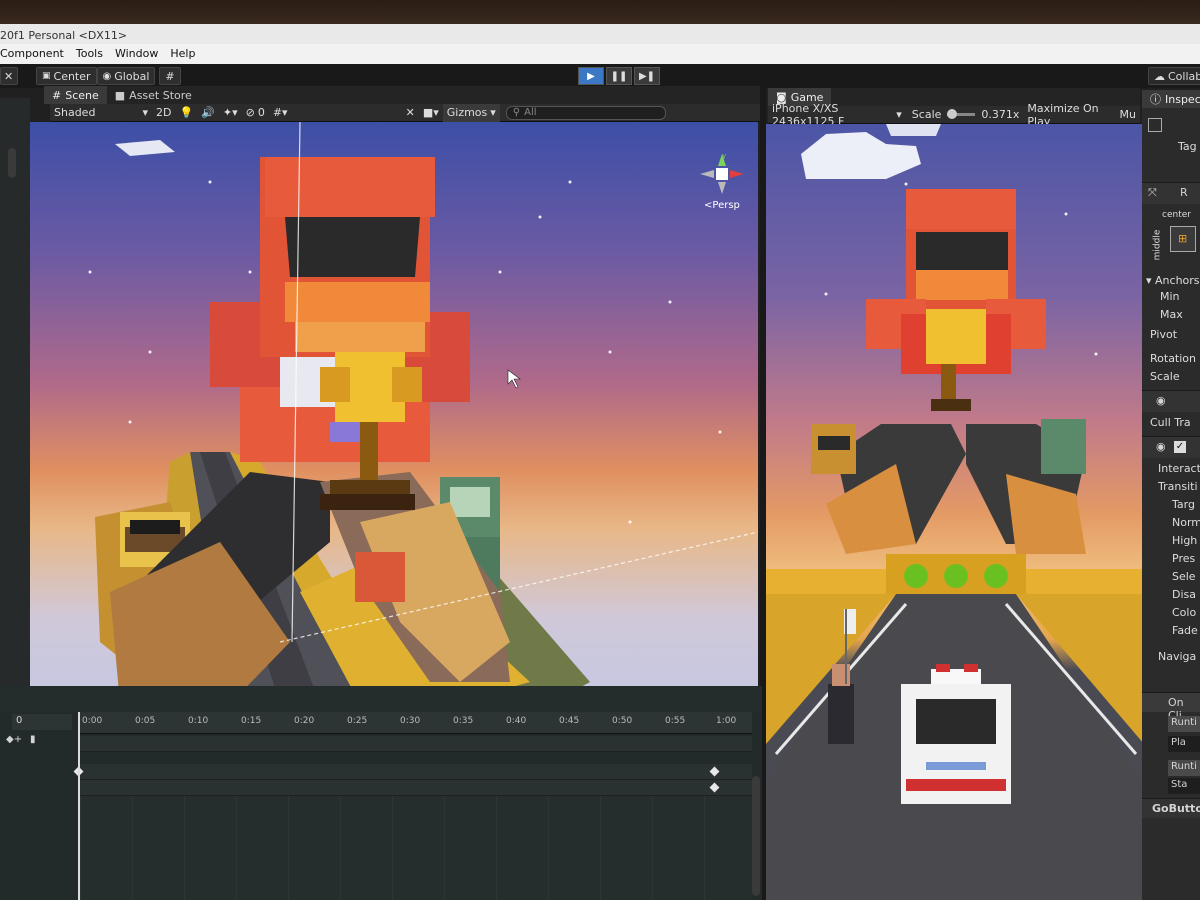 This screenshot has height=900, width=1200. What do you see at coordinates (1184, 612) in the screenshot?
I see `transition-color-label: Colo` at bounding box center [1184, 612].